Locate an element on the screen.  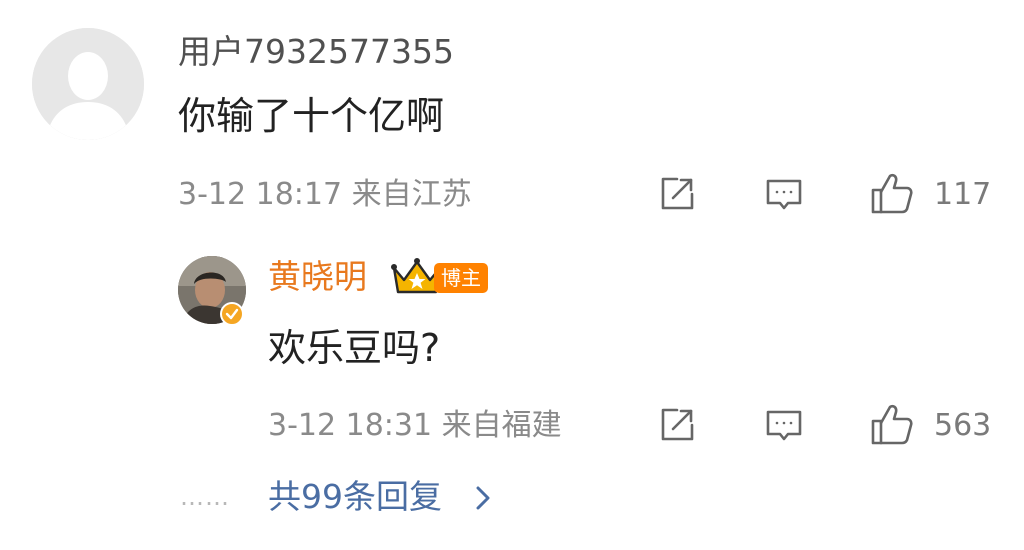
comment-text: 你输了十个亿啊 is located at coordinates (311, 116).